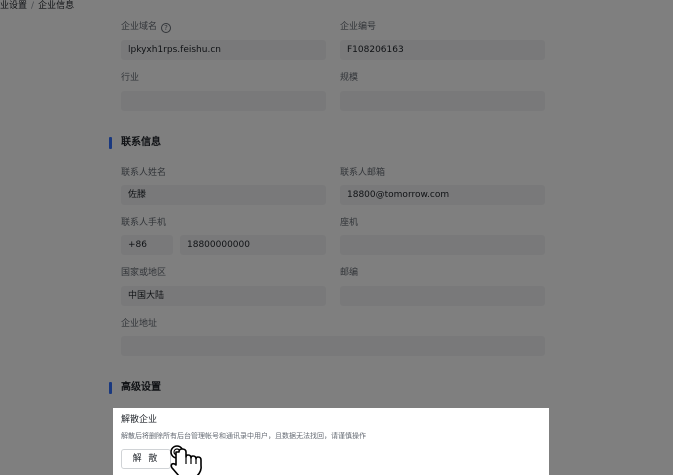 This screenshot has height=475, width=673. I want to click on contact-email-field: 18800@tomorrow.com, so click(442, 195).